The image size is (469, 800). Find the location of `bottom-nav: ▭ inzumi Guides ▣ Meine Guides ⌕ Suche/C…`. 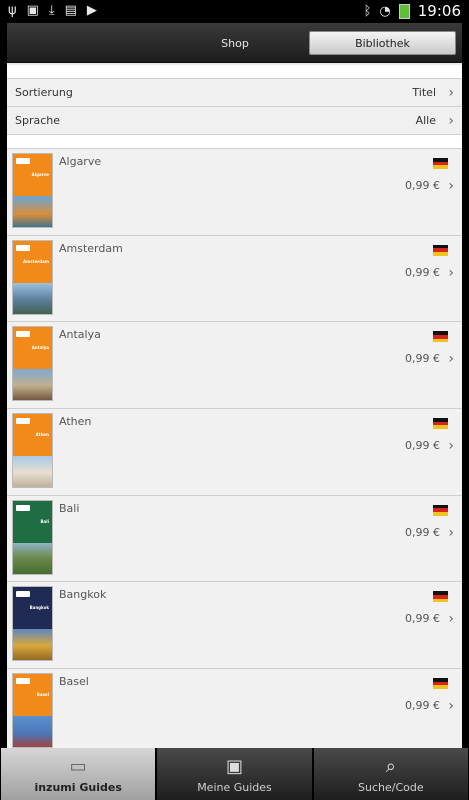

bottom-nav: ▭ inzumi Guides ▣ Meine Guides ⌕ Suche/C… is located at coordinates (234, 774).